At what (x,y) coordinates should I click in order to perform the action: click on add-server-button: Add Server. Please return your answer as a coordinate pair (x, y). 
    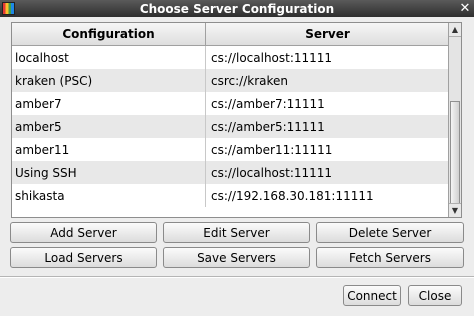
    Looking at the image, I should click on (83, 232).